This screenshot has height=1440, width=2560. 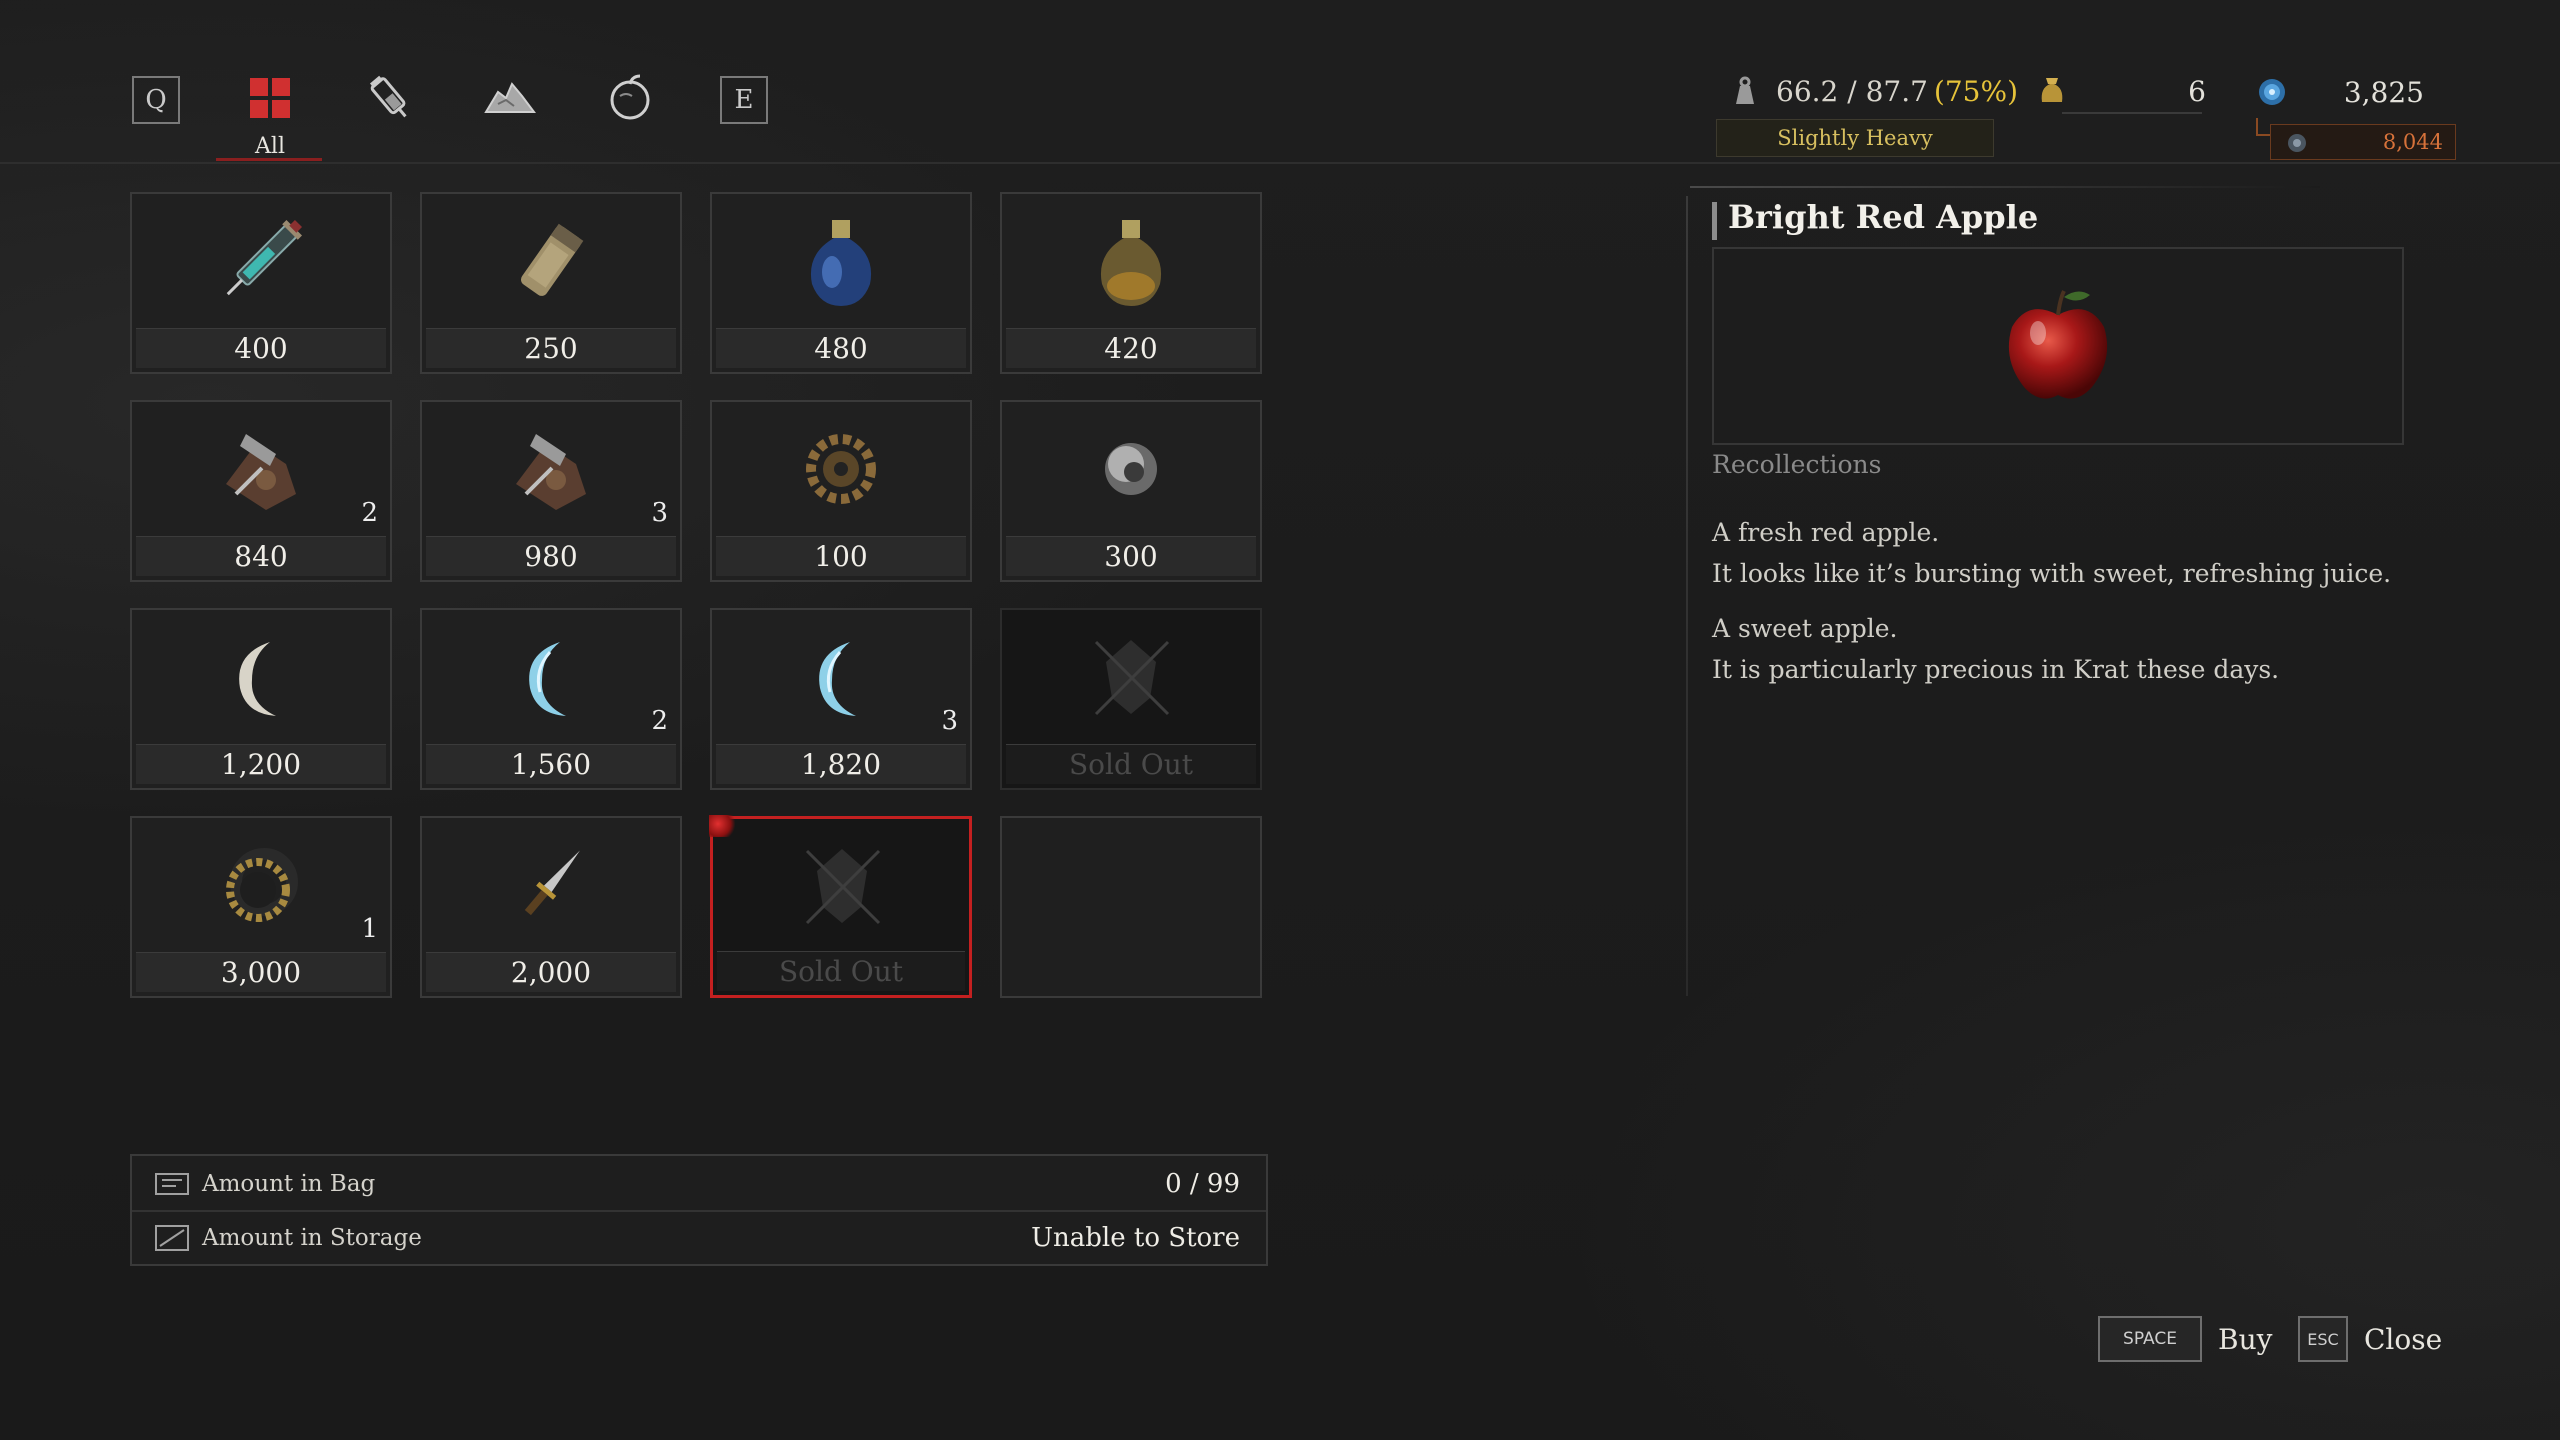 What do you see at coordinates (699, 1238) in the screenshot?
I see `amount-in-storage-row: Amount in Storage Unable to Store` at bounding box center [699, 1238].